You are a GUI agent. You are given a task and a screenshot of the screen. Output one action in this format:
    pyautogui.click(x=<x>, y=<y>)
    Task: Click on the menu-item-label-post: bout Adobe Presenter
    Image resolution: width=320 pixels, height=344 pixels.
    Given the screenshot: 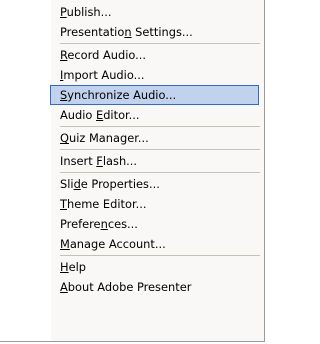 What is the action you would take?
    pyautogui.click(x=129, y=287)
    